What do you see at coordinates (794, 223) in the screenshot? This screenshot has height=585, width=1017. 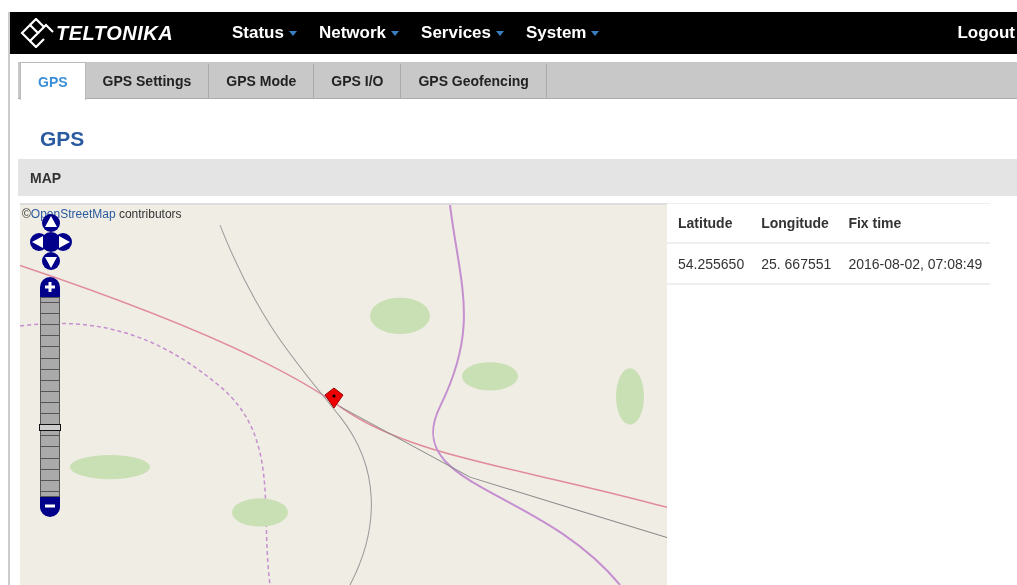 I see `column-header: Longitude` at bounding box center [794, 223].